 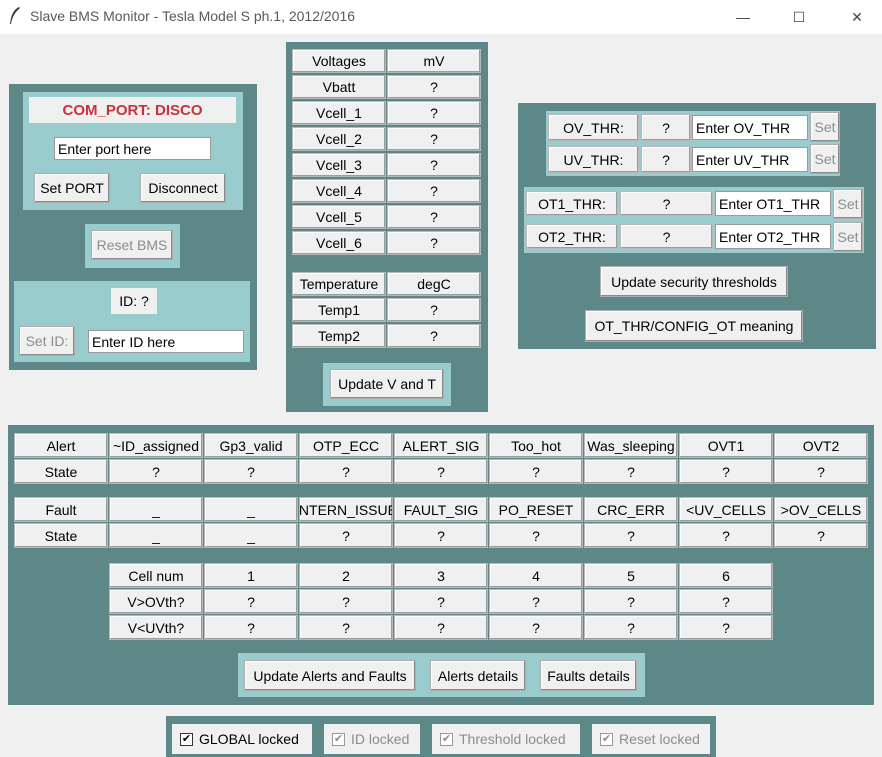 What do you see at coordinates (339, 336) in the screenshot?
I see `temperature-row-label: Temp2` at bounding box center [339, 336].